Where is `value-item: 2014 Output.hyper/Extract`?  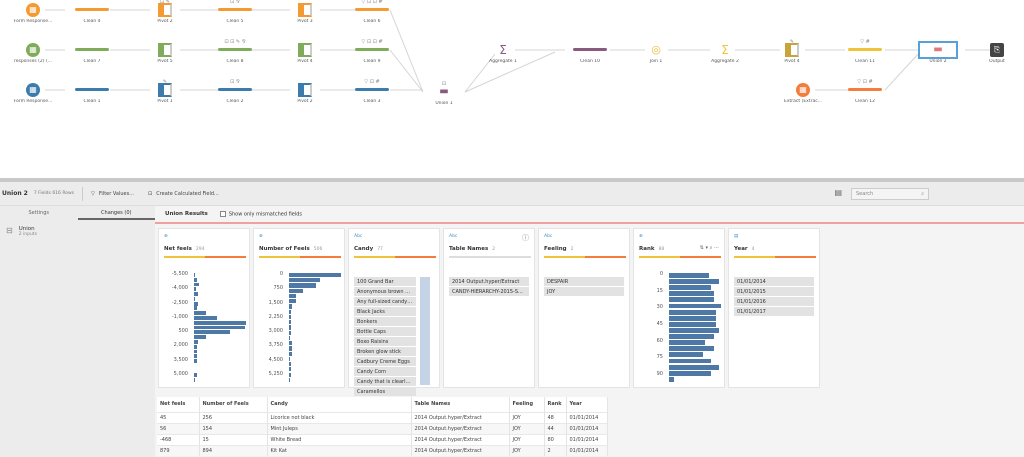
value-item: 2014 Output.hyper/Extract is located at coordinates (489, 281).